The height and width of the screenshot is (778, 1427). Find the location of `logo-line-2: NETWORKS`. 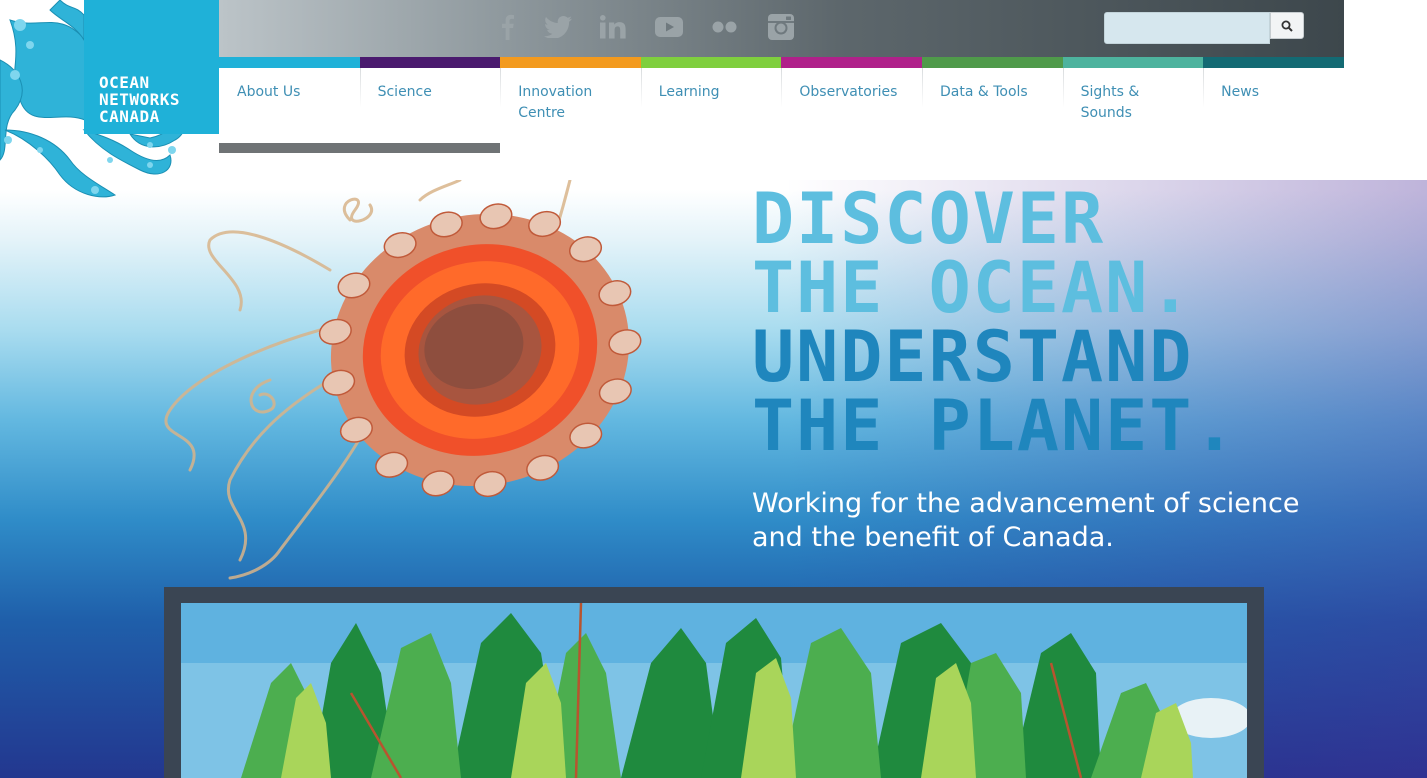

logo-line-2: NETWORKS is located at coordinates (140, 99).